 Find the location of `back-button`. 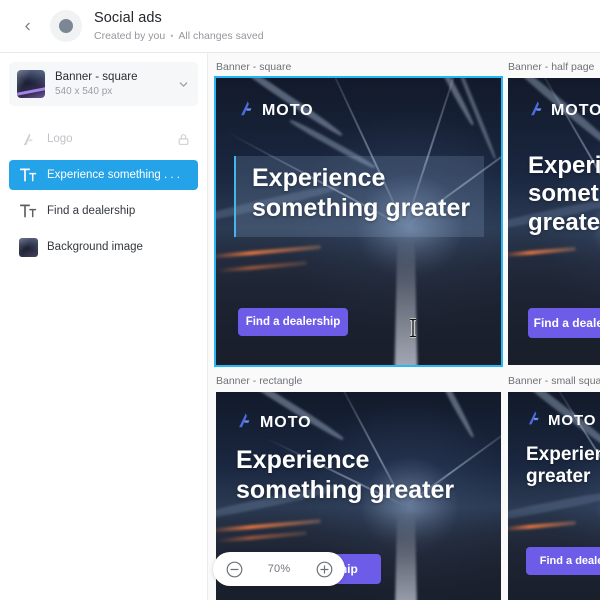

back-button is located at coordinates (27, 26).